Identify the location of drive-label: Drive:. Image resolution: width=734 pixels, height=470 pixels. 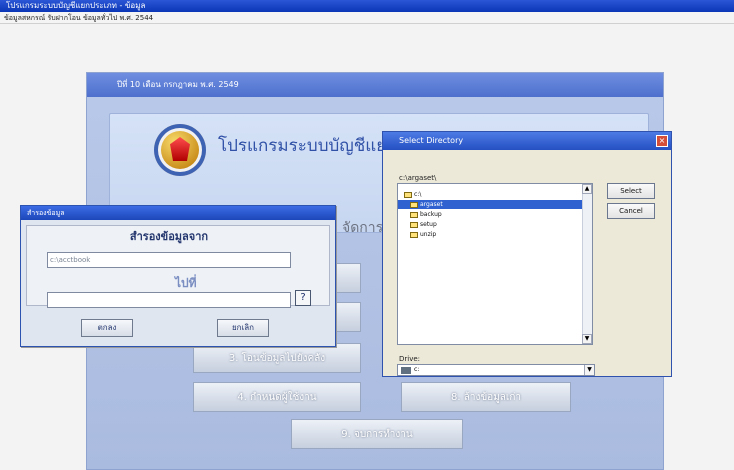
(410, 359).